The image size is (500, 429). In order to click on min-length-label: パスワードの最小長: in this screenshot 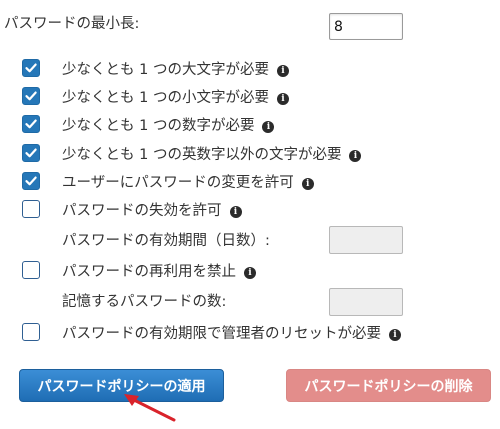, I will do `click(72, 24)`.